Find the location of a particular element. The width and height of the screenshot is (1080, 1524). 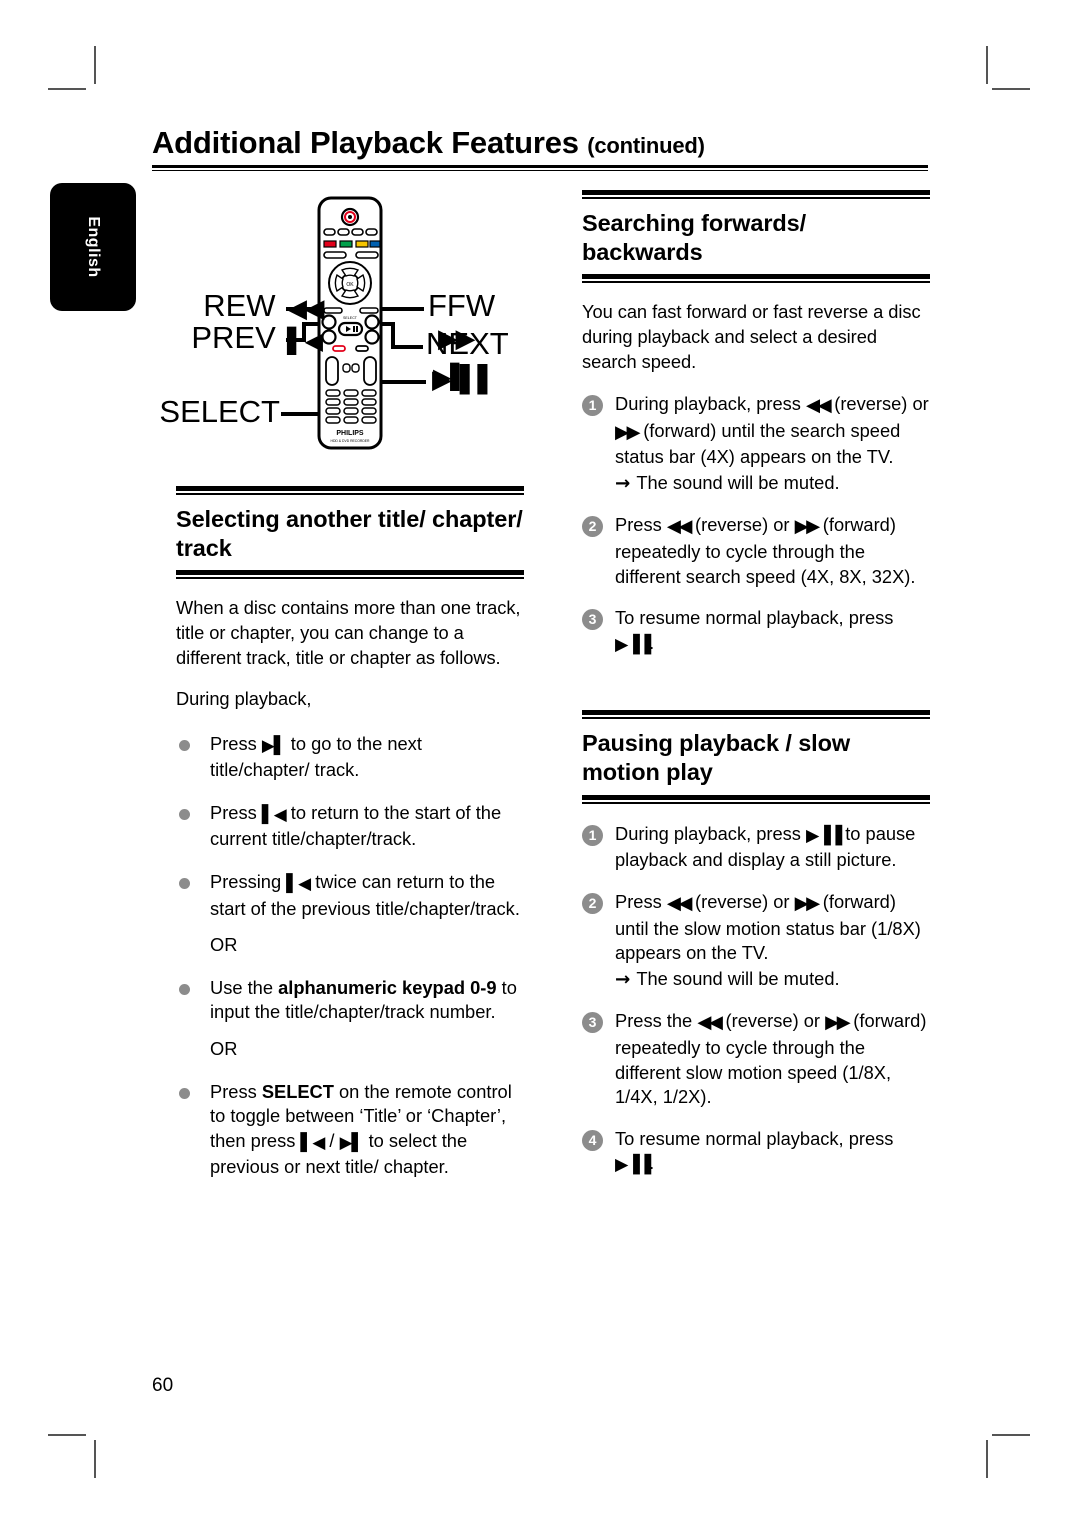

step-number: 2 is located at coordinates (592, 903).